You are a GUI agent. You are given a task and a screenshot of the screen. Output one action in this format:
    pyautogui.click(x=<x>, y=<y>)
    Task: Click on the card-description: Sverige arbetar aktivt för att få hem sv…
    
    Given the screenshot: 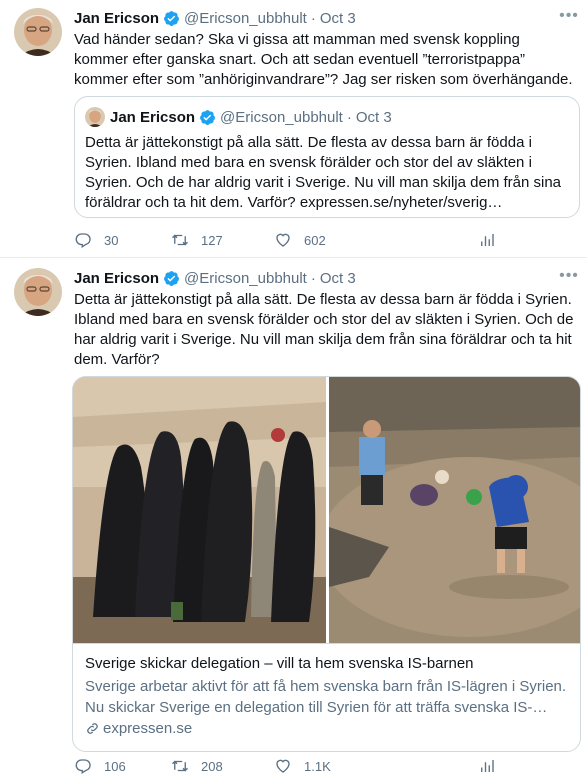 What is the action you would take?
    pyautogui.click(x=326, y=697)
    